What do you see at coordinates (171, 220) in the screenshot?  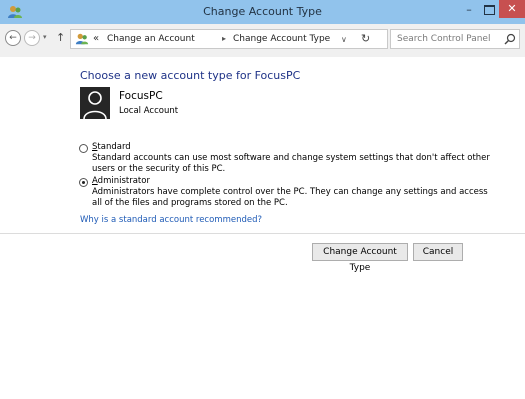 I see `why-standard-account-link: Why is a standard account recommended?` at bounding box center [171, 220].